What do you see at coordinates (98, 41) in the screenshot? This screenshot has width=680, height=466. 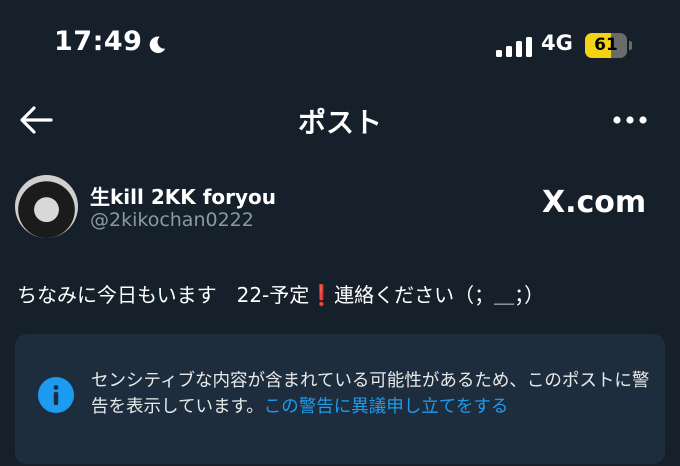 I see `status-time: 17:49` at bounding box center [98, 41].